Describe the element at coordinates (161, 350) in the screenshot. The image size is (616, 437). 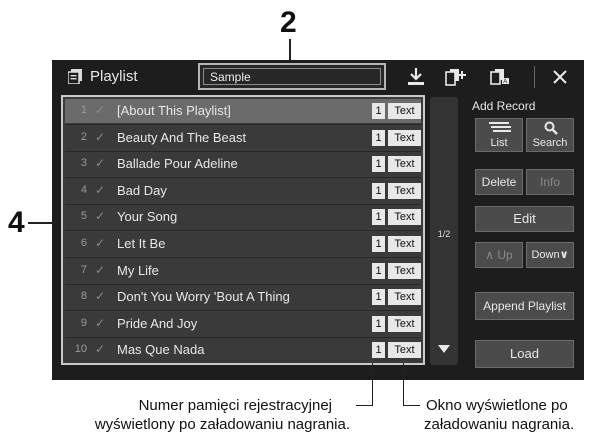
I see `record-title: Mas Que Nada` at that location.